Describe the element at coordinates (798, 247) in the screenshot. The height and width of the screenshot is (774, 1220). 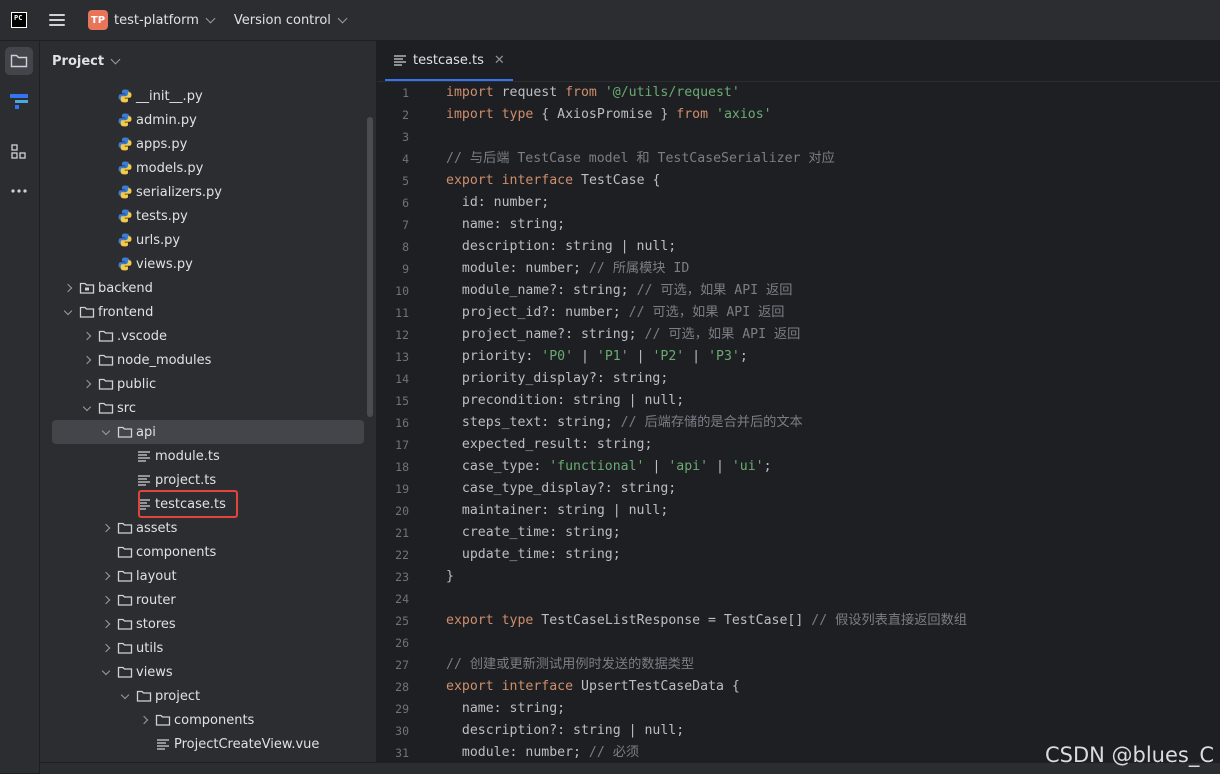
I see `code-line: 8 description: string | null;` at that location.